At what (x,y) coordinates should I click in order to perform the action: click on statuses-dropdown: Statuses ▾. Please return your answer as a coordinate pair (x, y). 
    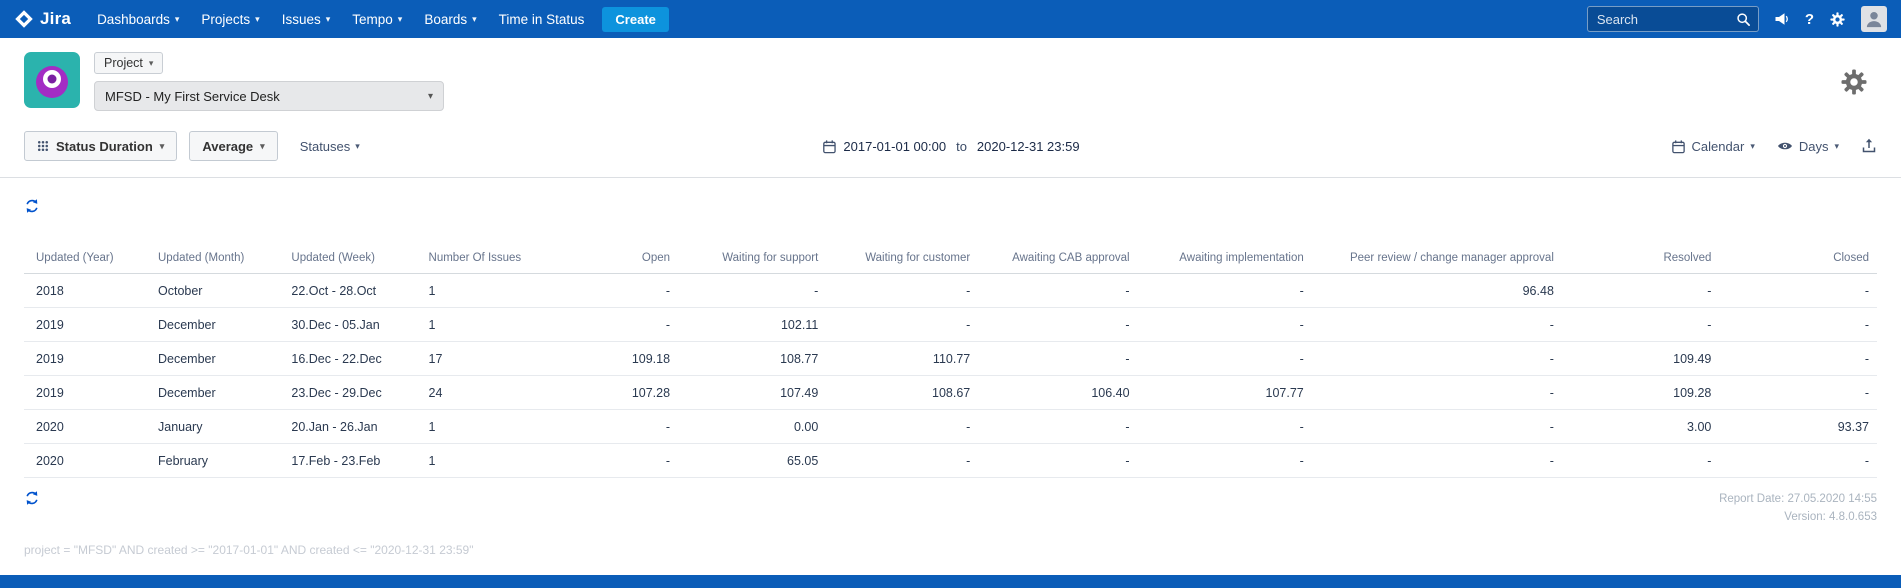
    Looking at the image, I should click on (330, 146).